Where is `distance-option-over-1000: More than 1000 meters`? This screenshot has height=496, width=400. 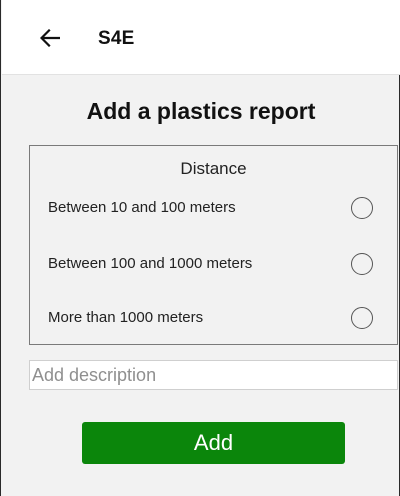 distance-option-over-1000: More than 1000 meters is located at coordinates (213, 318).